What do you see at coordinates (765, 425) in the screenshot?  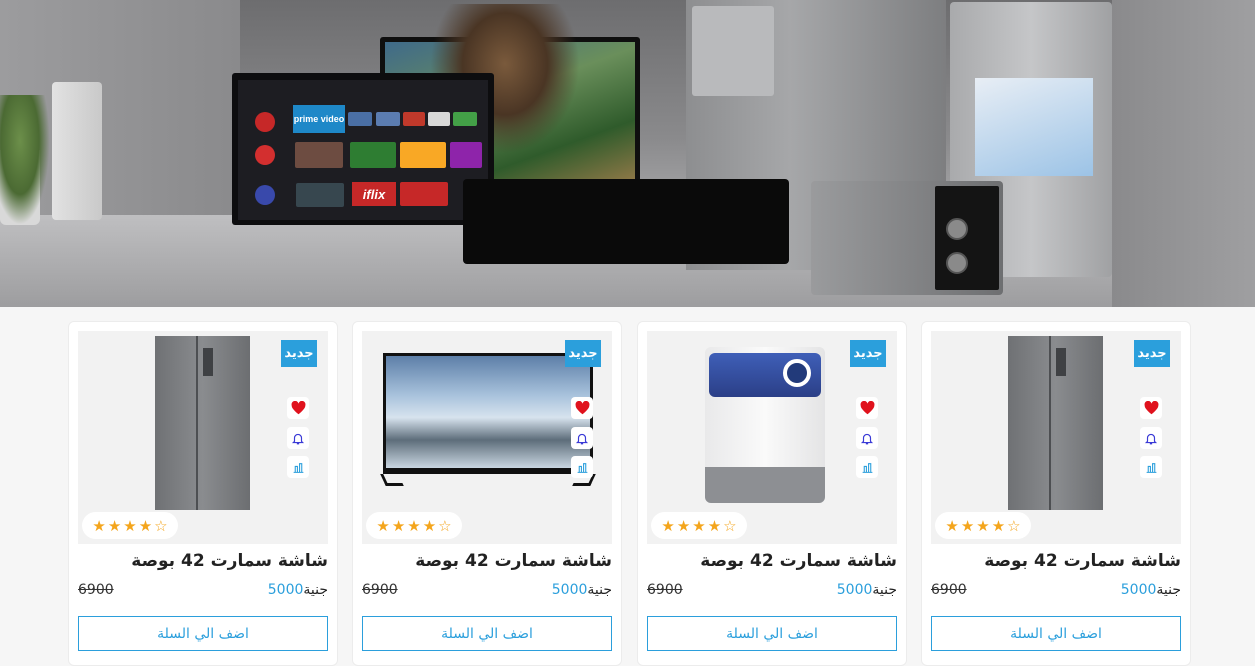 I see `washing-machine-image` at bounding box center [765, 425].